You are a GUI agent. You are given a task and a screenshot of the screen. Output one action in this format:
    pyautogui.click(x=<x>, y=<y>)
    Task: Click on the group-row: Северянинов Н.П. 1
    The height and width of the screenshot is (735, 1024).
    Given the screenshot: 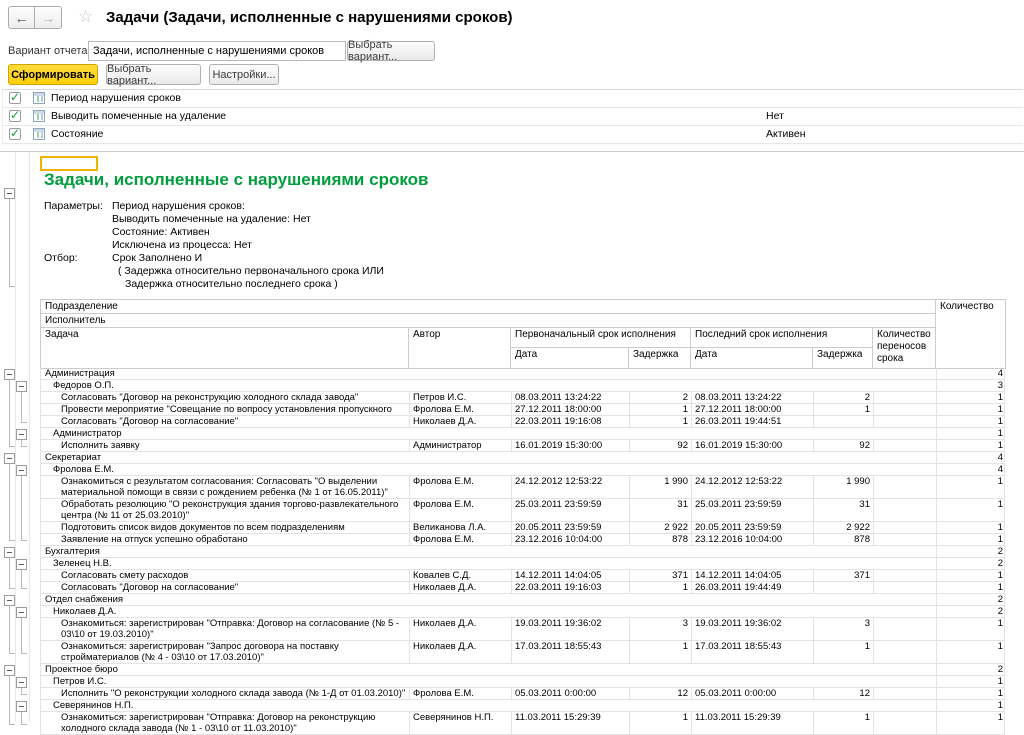 What is the action you would take?
    pyautogui.click(x=522, y=706)
    